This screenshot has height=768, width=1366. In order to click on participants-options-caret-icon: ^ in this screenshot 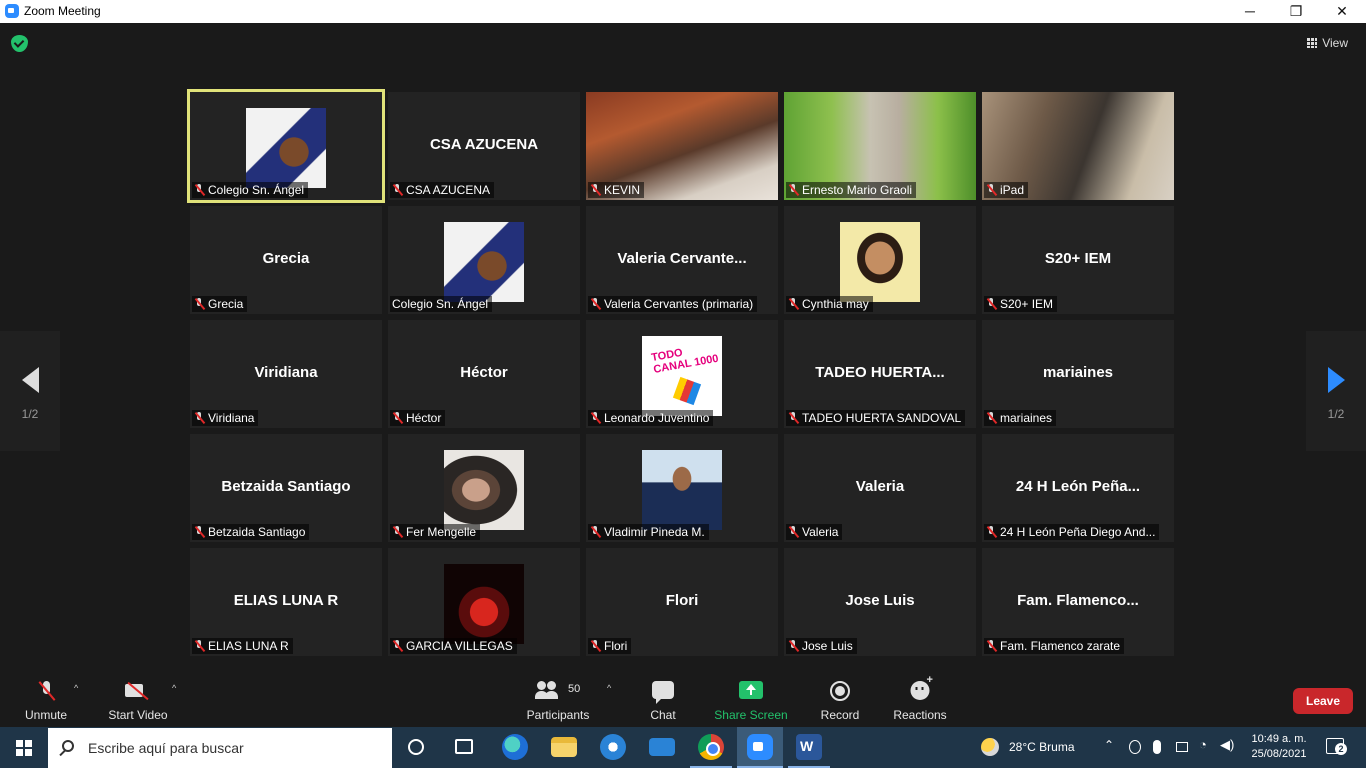, I will do `click(609, 688)`.